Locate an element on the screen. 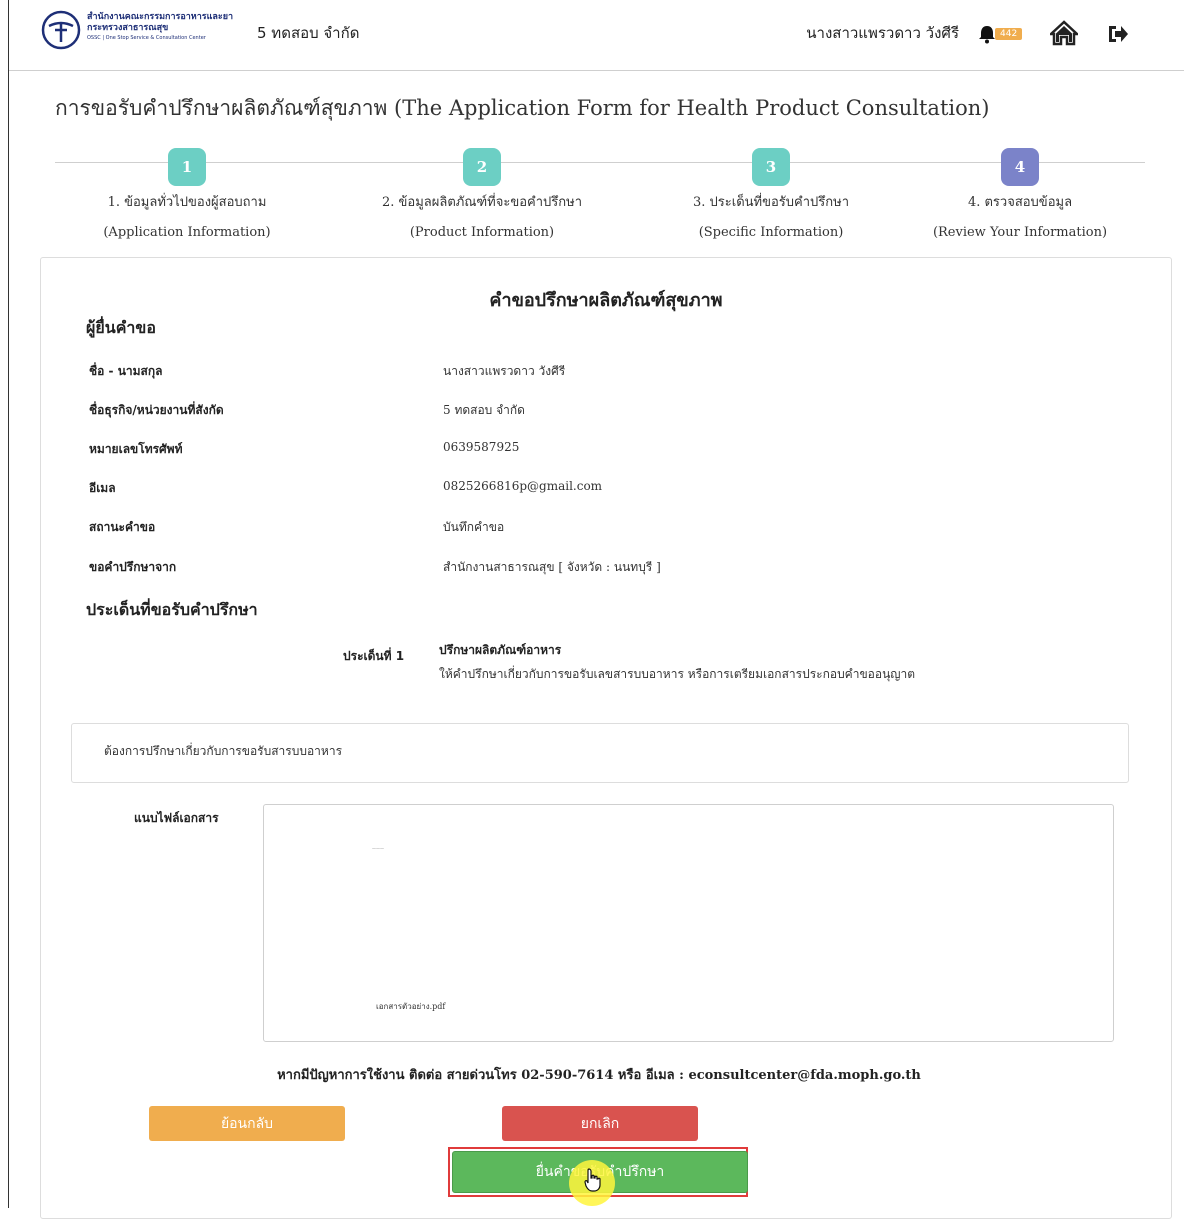 This screenshot has height=1219, width=1184. step-label: 3. ประเด็นที่ขอรับคำปรึกษา is located at coordinates (771, 202).